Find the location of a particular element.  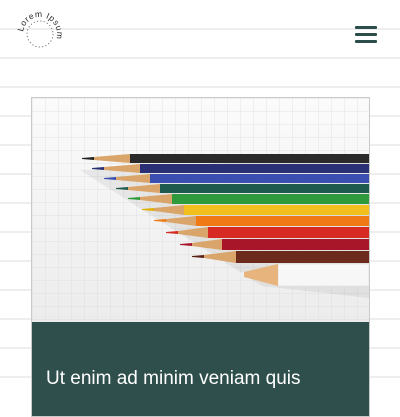

pencil-blue is located at coordinates (236, 178).